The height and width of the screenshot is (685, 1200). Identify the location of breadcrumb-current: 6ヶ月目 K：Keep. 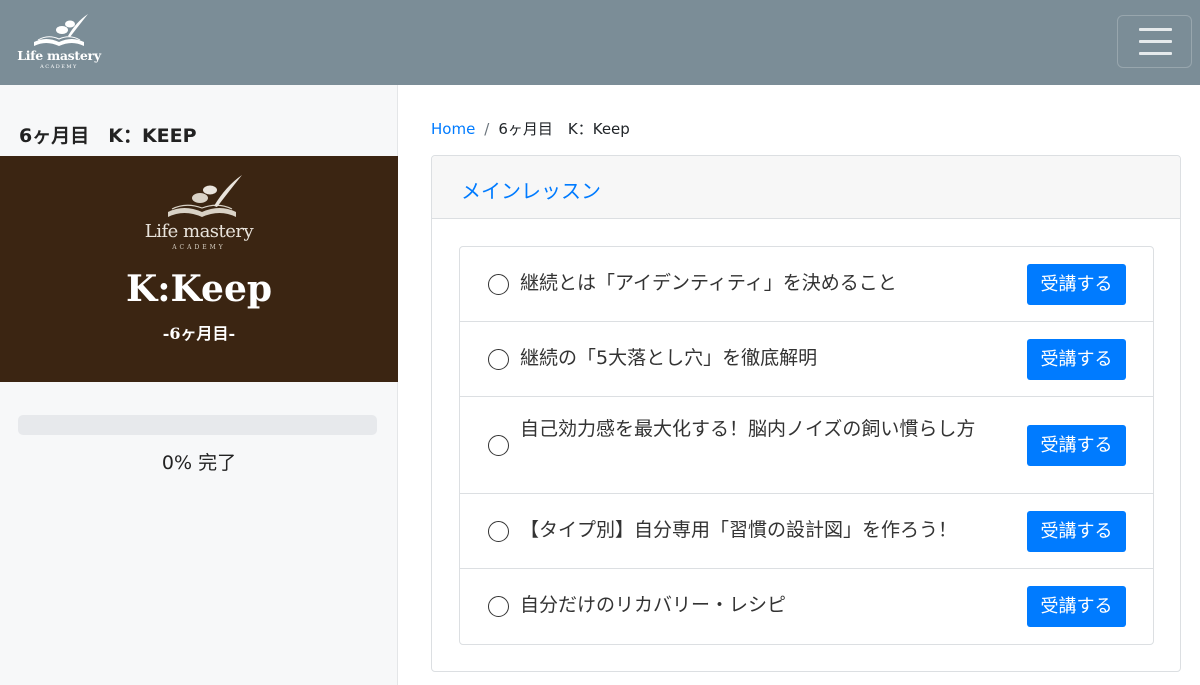
(564, 129).